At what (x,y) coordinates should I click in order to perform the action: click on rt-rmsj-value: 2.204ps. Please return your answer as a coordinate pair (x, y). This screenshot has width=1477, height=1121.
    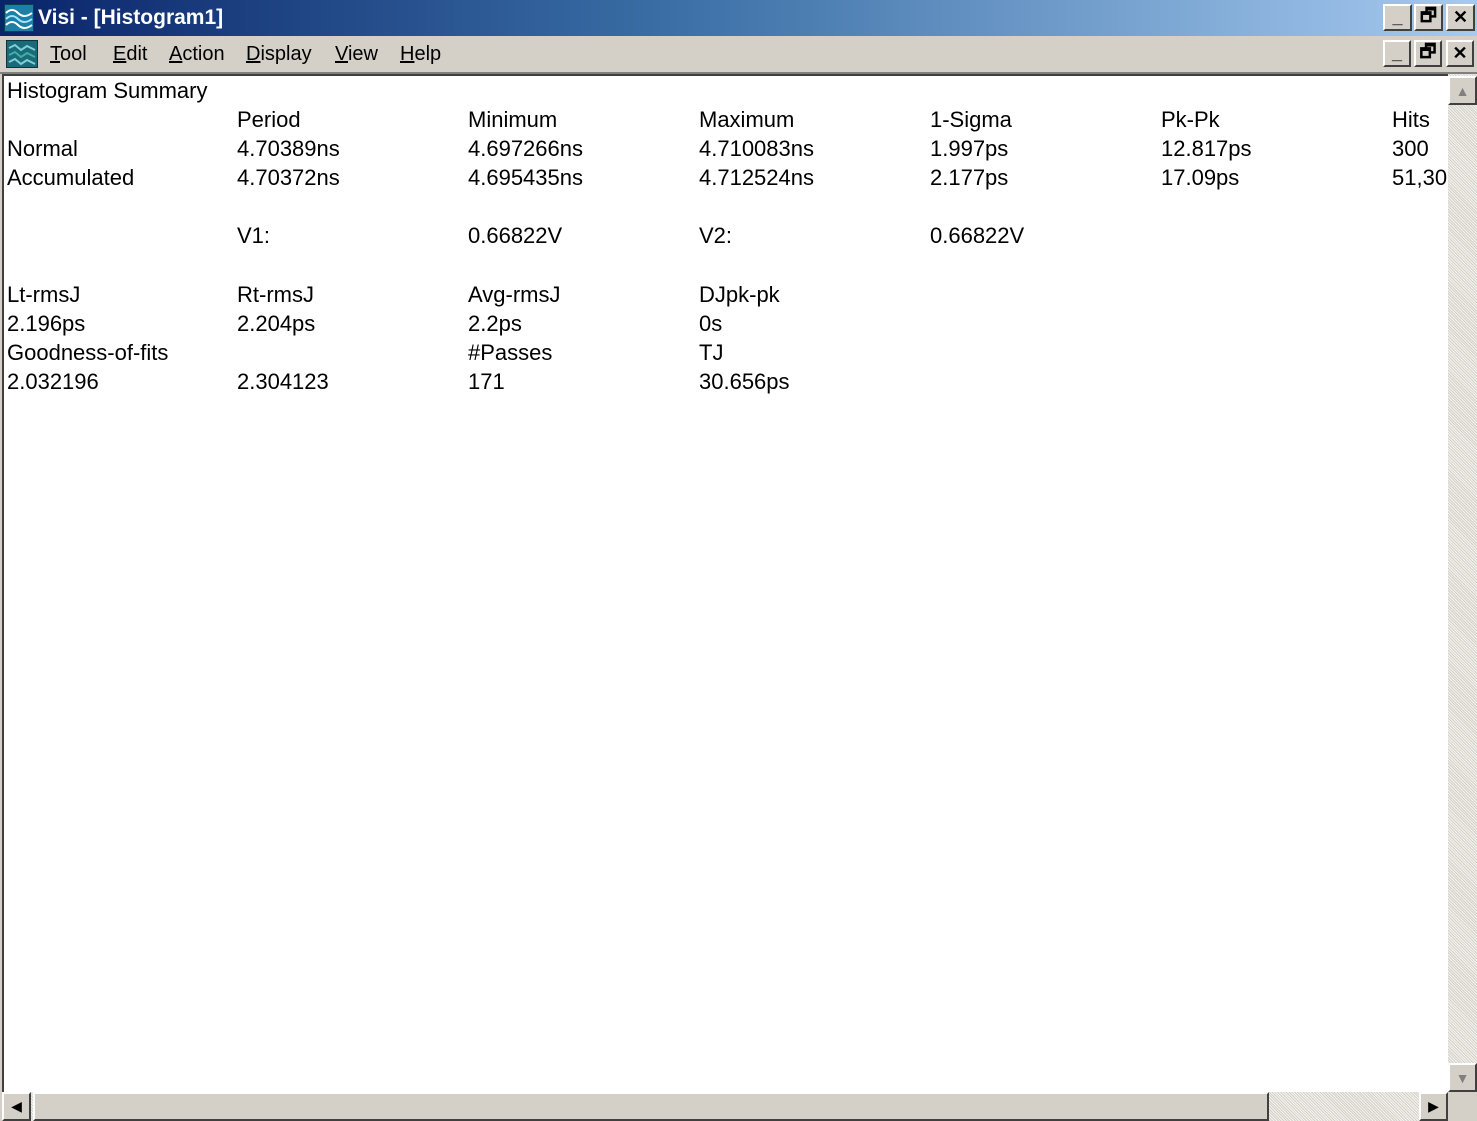
    Looking at the image, I should click on (276, 323).